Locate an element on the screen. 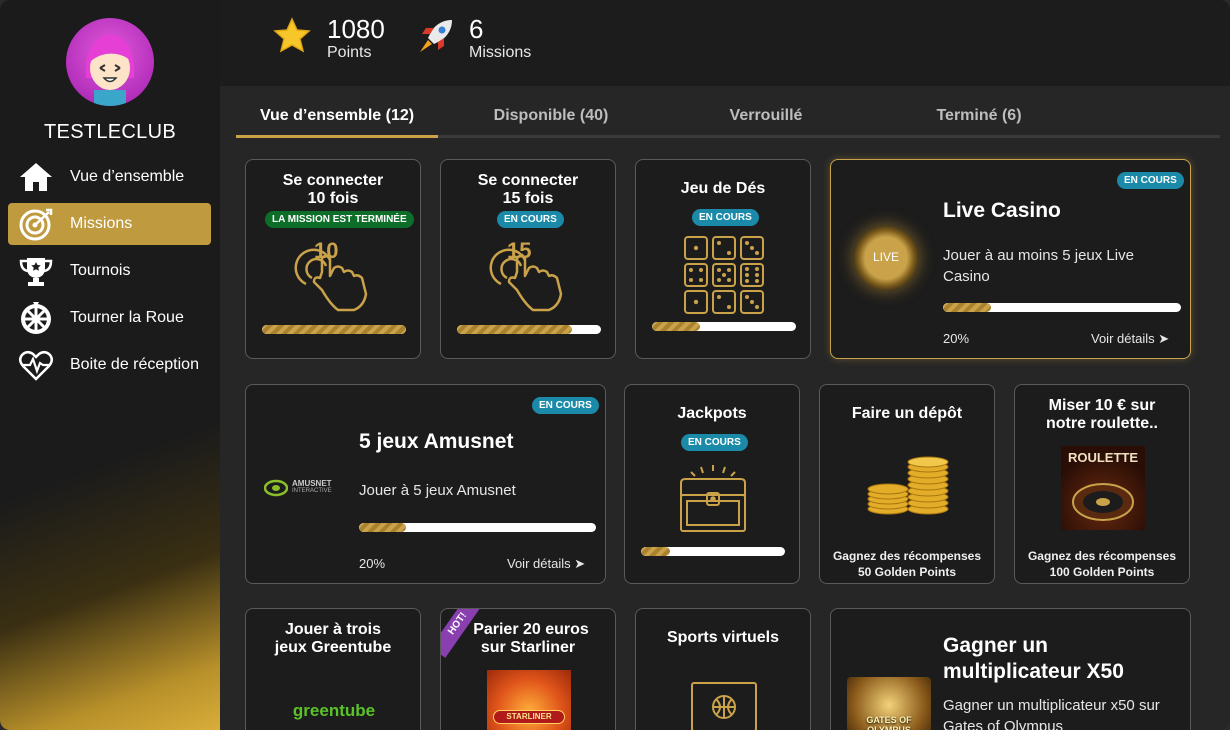 This screenshot has width=1230, height=730. card-title: Jackpots is located at coordinates (712, 413).